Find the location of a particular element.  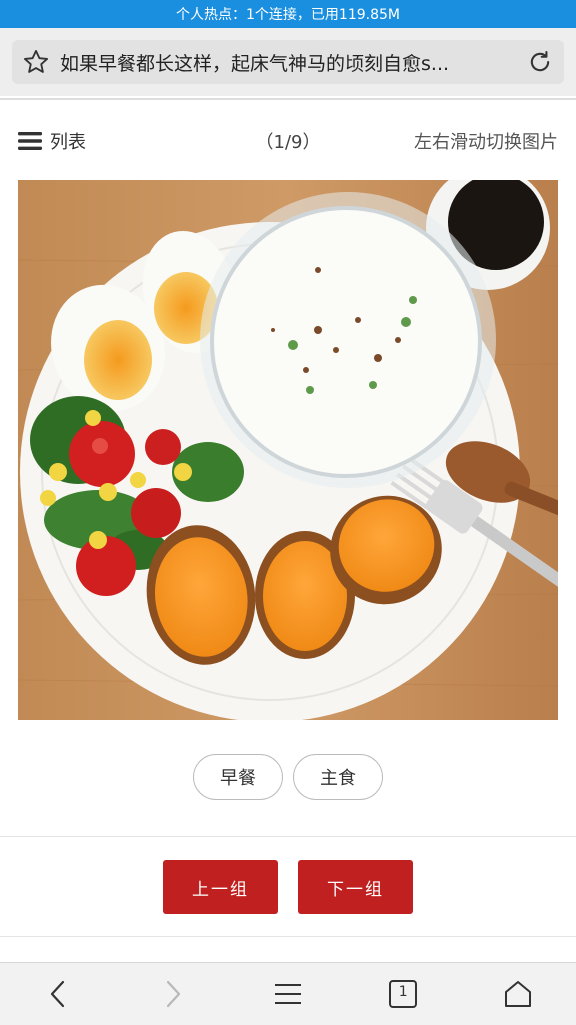

tabs-button: 1 is located at coordinates (403, 994).